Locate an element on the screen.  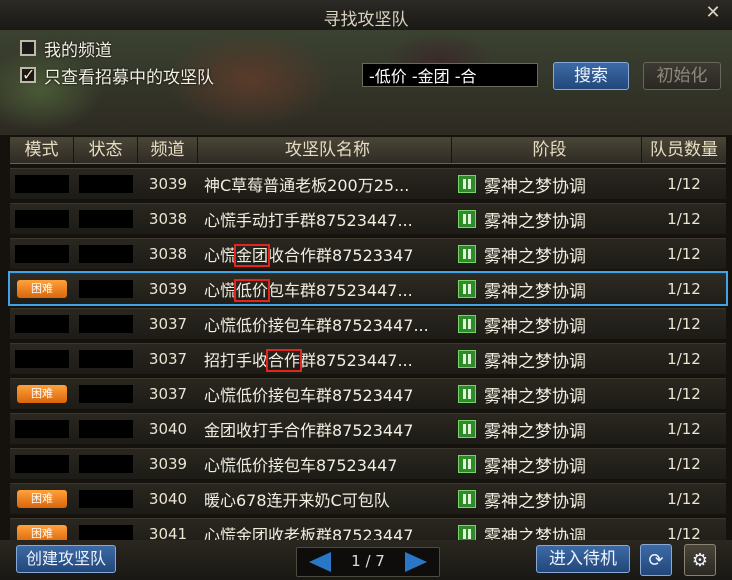
team-name-cell: 心慌低价接包车群87523447 is located at coordinates (325, 394).